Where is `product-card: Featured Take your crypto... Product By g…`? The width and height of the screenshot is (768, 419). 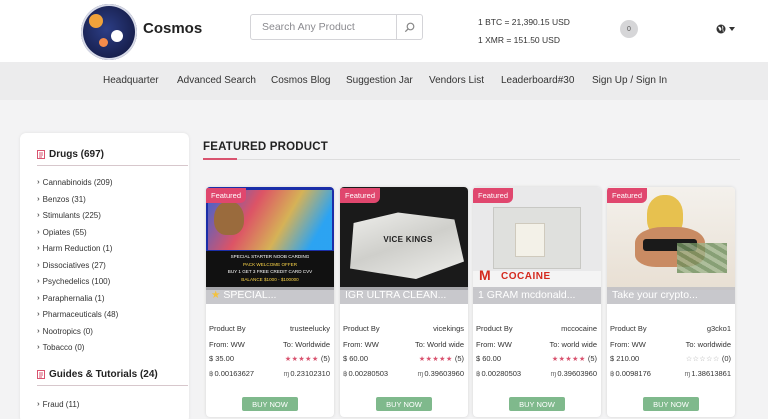 product-card: Featured Take your crypto... Product By g… is located at coordinates (671, 302).